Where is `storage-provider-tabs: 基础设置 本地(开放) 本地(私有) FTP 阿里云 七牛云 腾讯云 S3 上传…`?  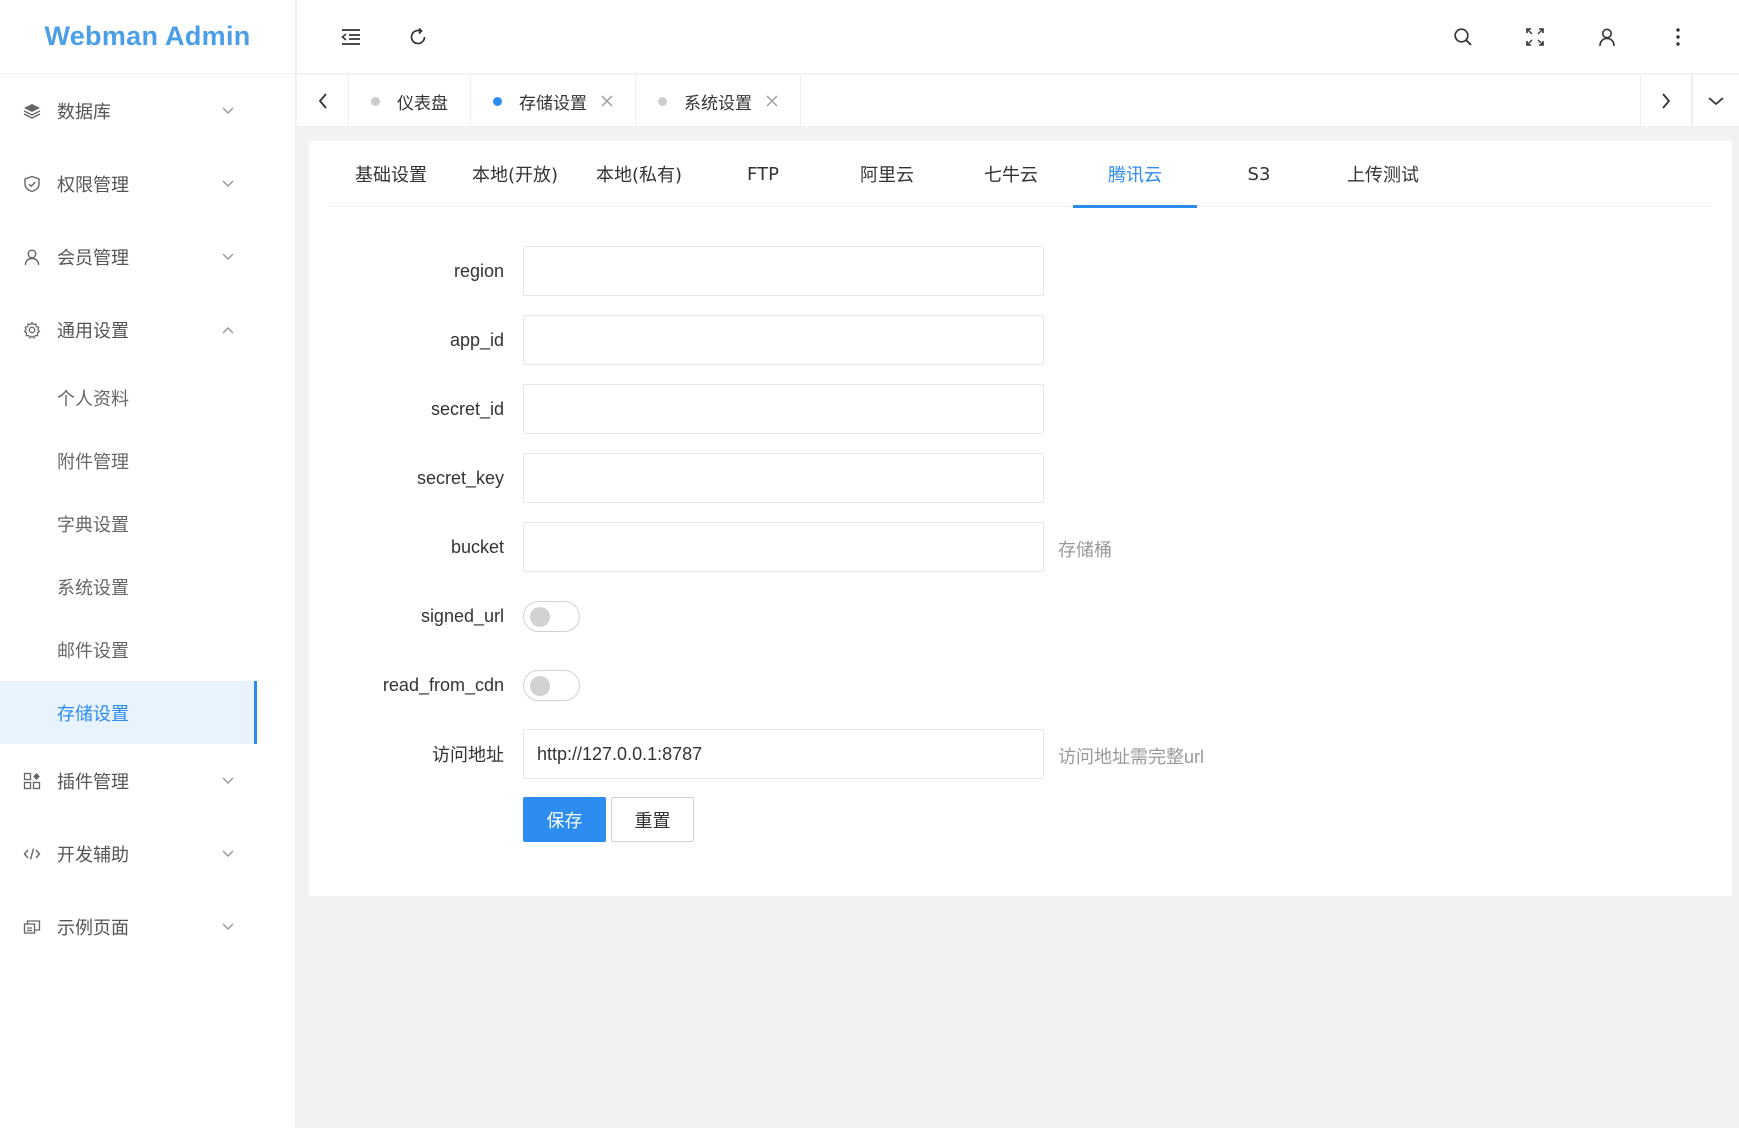
storage-provider-tabs: 基础设置 本地(开放) 本地(私有) FTP 阿里云 七牛云 腾讯云 S3 上传… is located at coordinates (1020, 174).